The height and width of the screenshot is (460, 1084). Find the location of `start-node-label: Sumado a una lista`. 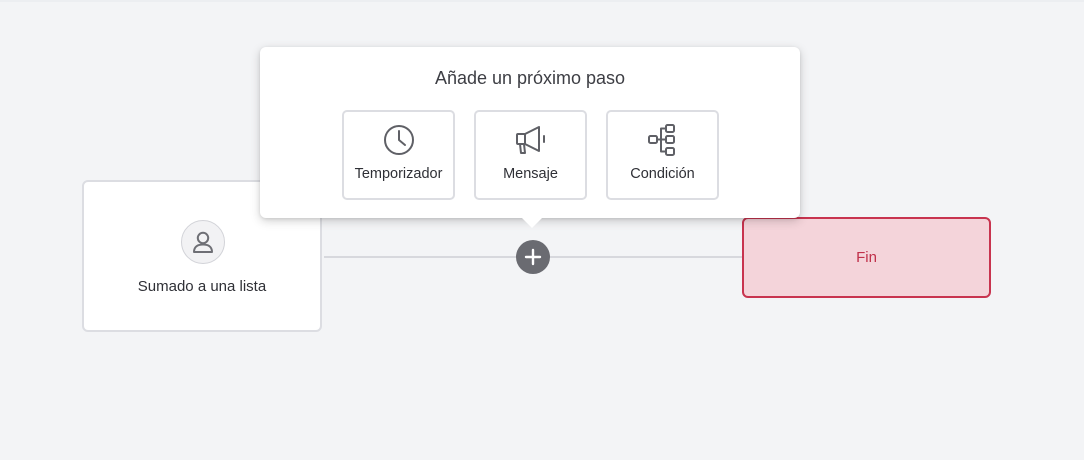

start-node-label: Sumado a una lista is located at coordinates (202, 286).